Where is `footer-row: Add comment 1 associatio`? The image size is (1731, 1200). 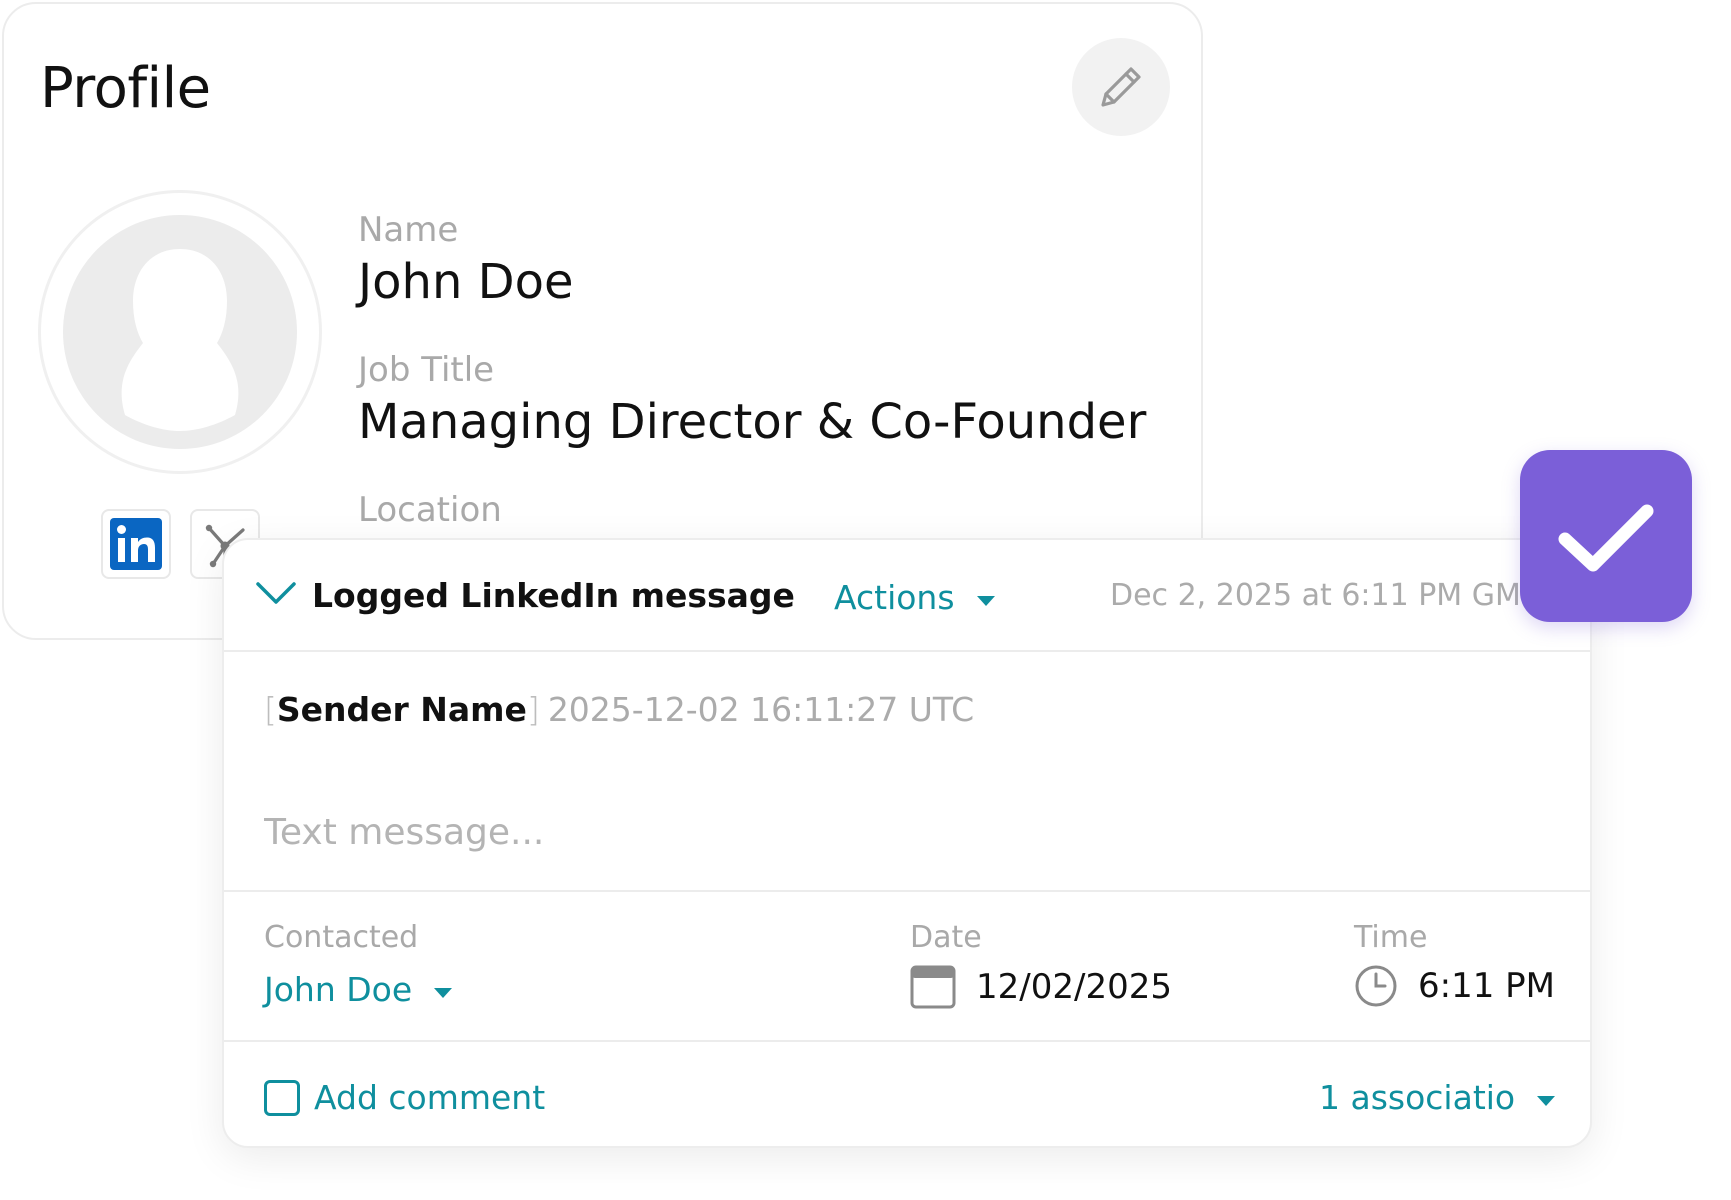 footer-row: Add comment 1 associatio is located at coordinates (907, 1094).